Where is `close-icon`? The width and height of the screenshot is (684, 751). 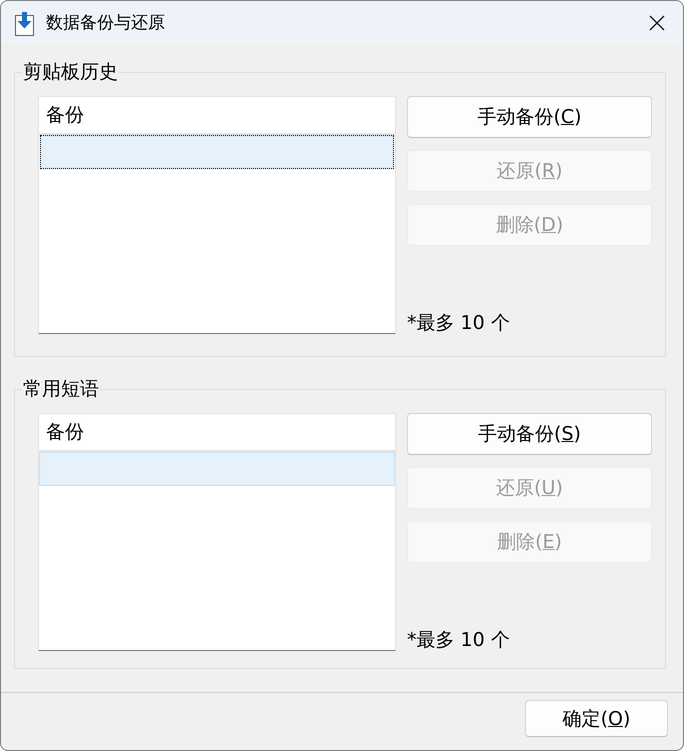
close-icon is located at coordinates (657, 22).